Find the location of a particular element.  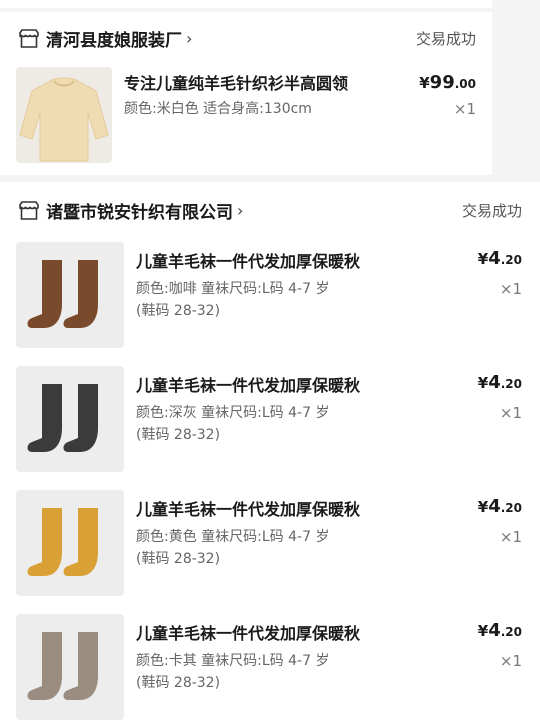

sweater-image is located at coordinates (64, 115).